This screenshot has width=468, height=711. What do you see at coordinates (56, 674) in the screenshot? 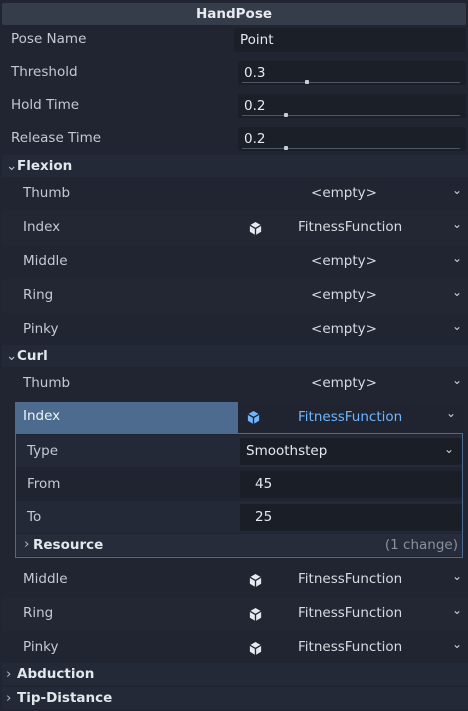
I see `section-abduction-title: Abduction` at bounding box center [56, 674].